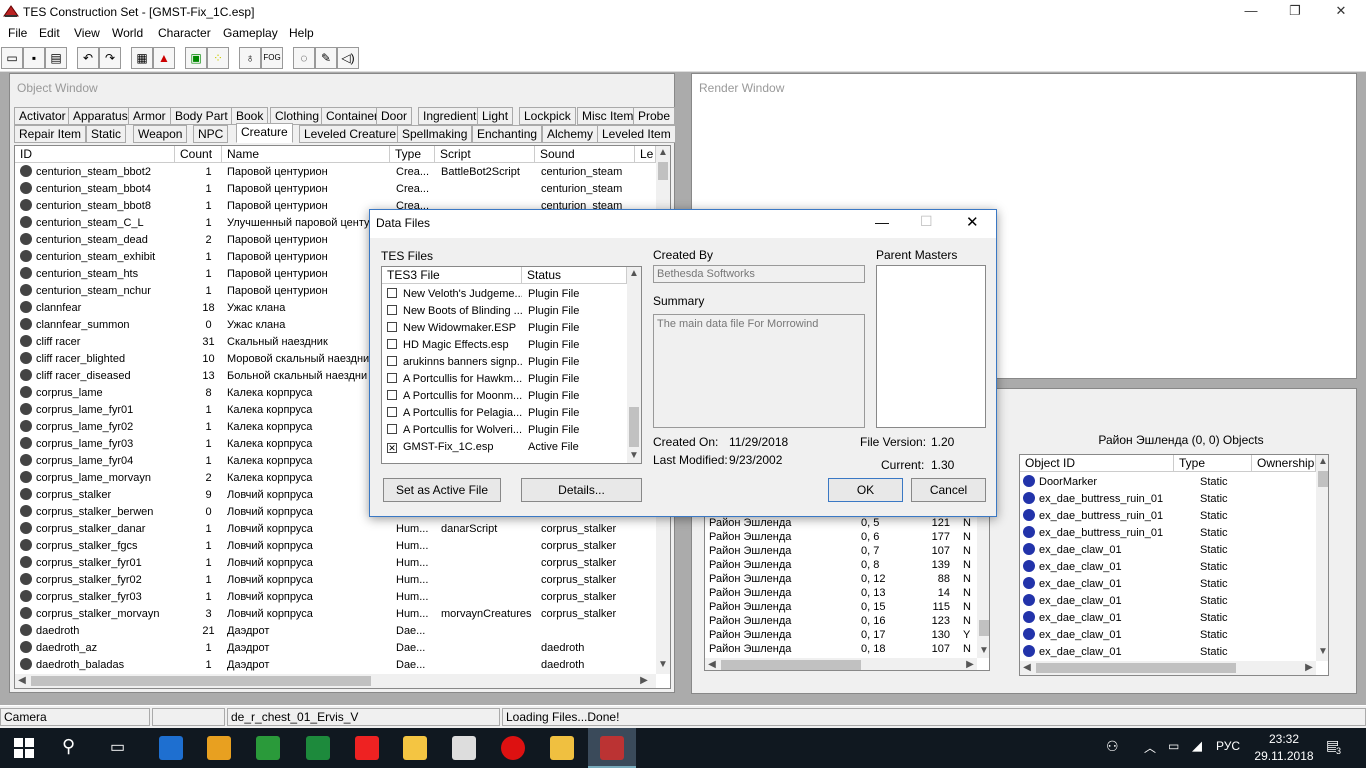 The image size is (1366, 768). Describe the element at coordinates (570, 134) in the screenshot. I see `tab-alchemy: Alchemy` at that location.